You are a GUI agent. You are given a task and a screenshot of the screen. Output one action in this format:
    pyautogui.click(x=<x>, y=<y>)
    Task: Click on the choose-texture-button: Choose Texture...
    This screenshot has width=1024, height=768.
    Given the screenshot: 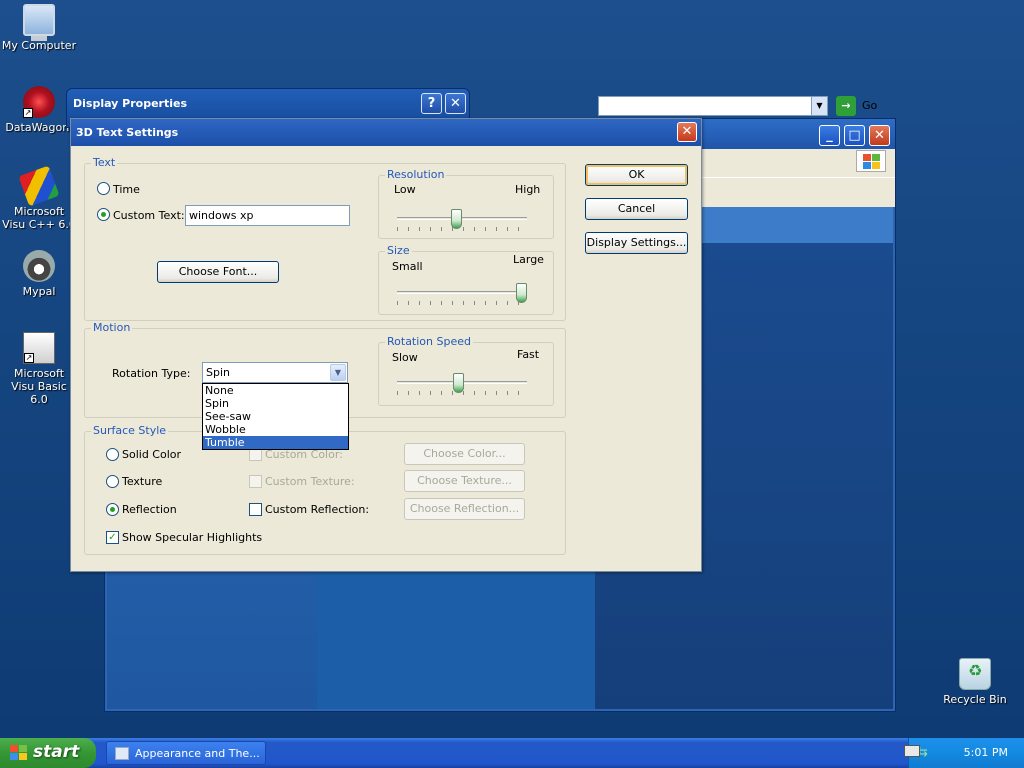 What is the action you would take?
    pyautogui.click(x=464, y=481)
    